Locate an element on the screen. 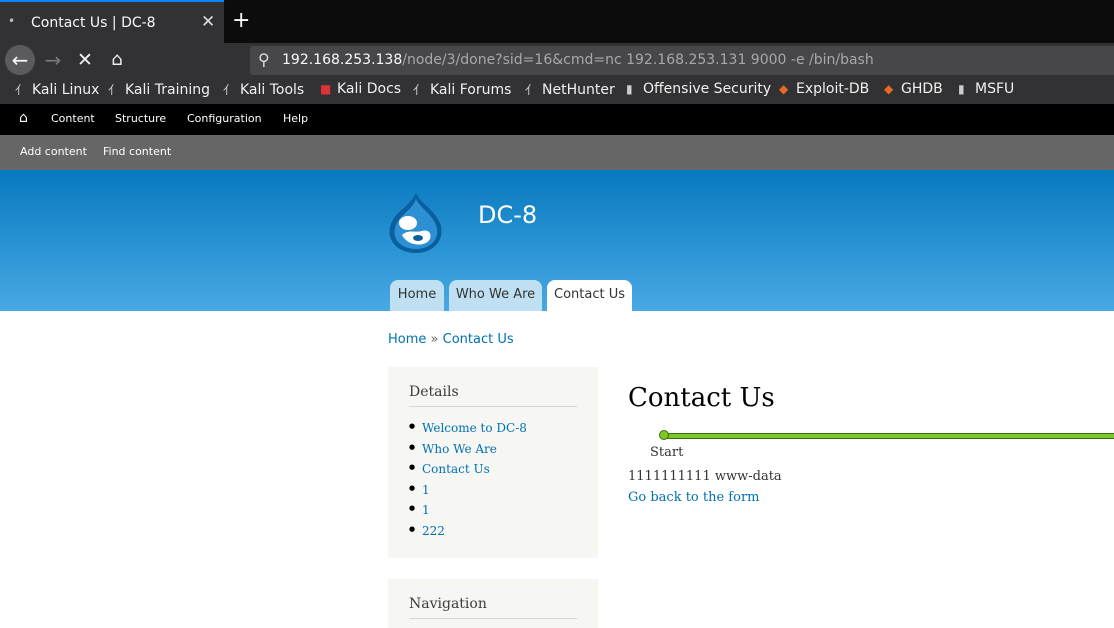 This screenshot has height=628, width=1114. bookmark-offensive-security: ▮ Offensive Security is located at coordinates (698, 89).